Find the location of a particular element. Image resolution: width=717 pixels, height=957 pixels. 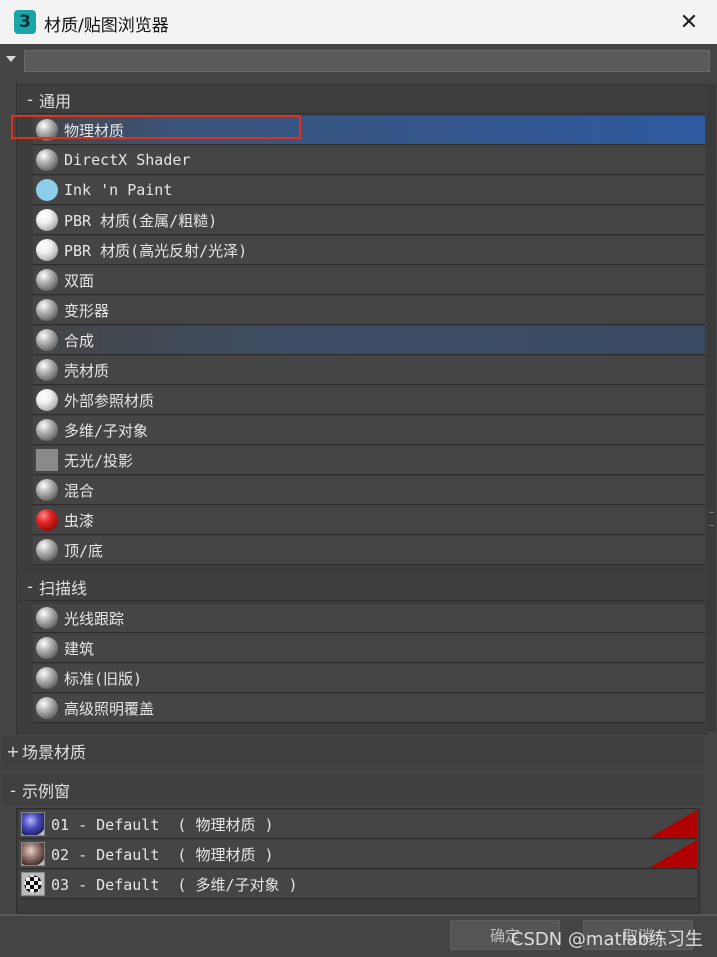

watermark-text: CSDN @matlab练习生 is located at coordinates (606, 939).